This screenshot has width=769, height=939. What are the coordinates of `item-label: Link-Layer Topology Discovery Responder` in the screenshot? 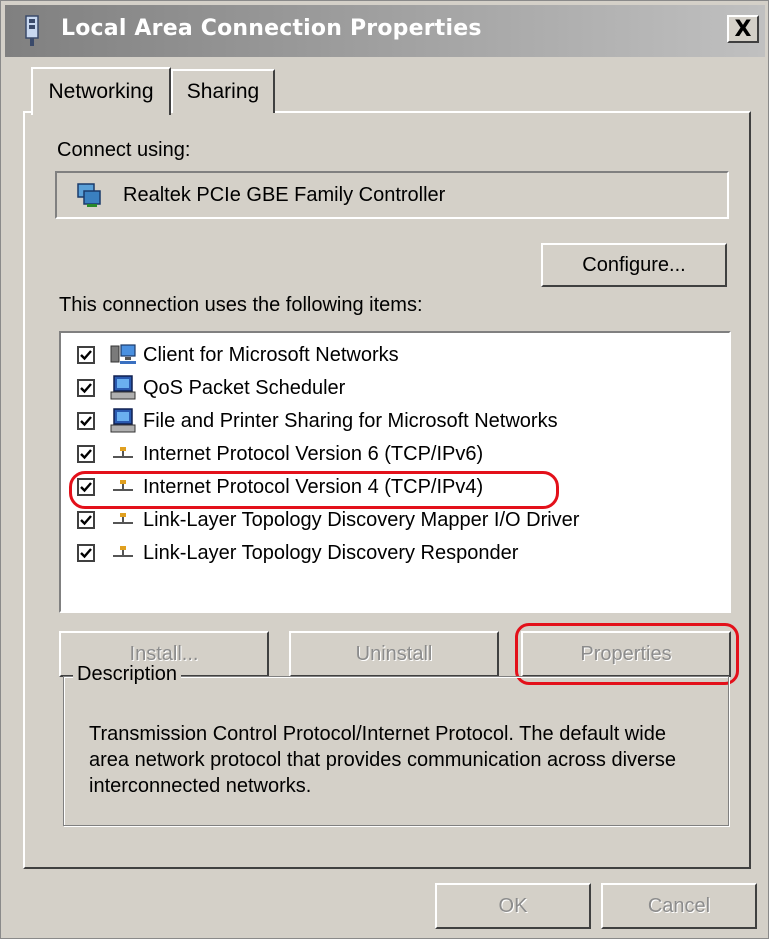 It's located at (331, 552).